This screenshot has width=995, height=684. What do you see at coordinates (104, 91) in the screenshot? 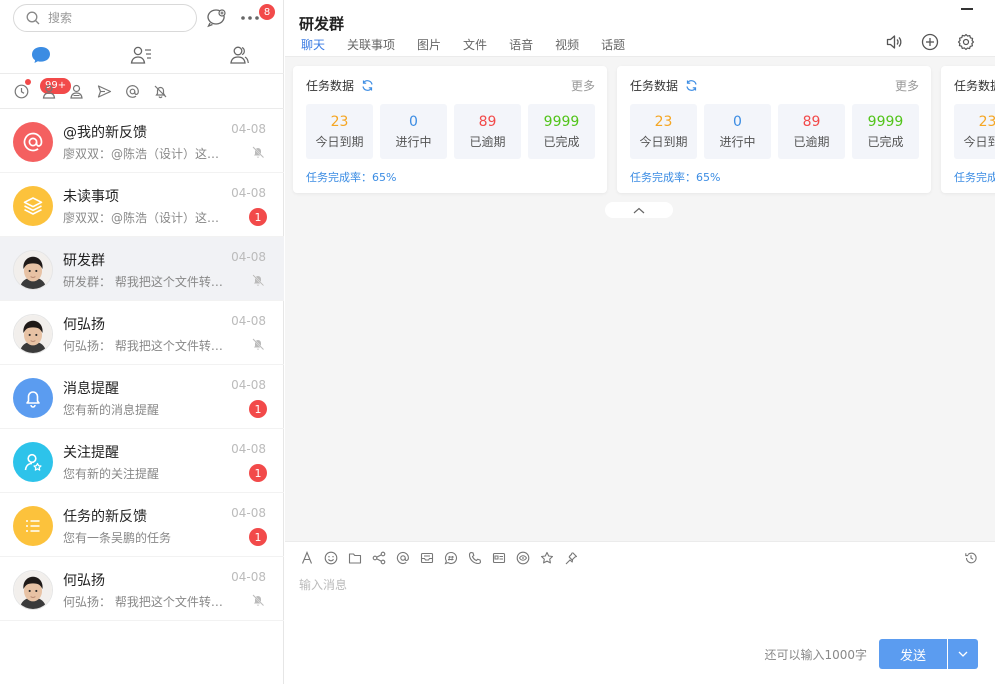
I see `filter-sent` at bounding box center [104, 91].